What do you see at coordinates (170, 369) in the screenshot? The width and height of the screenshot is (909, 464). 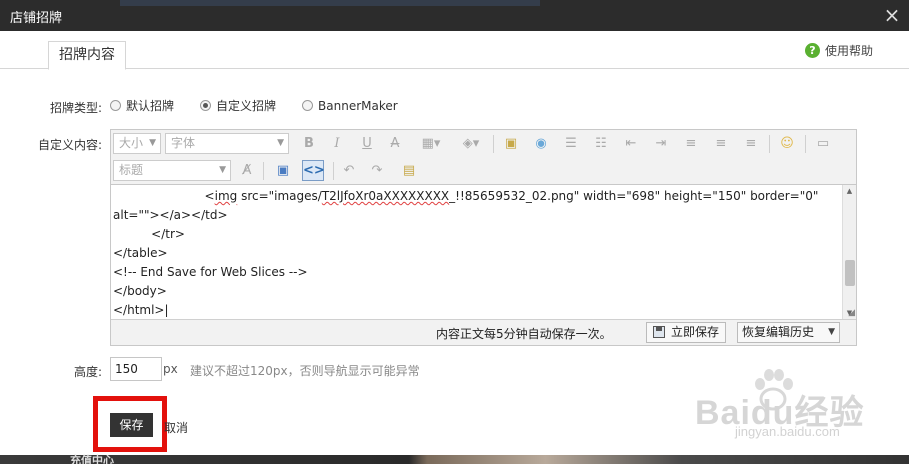 I see `height-unit: px` at bounding box center [170, 369].